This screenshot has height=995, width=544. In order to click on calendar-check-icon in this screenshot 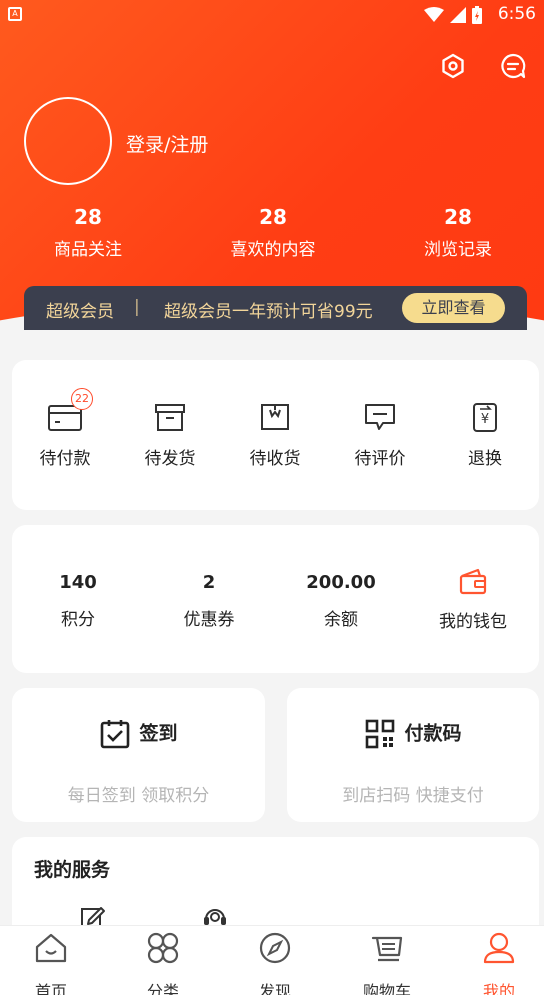, I will do `click(115, 734)`.